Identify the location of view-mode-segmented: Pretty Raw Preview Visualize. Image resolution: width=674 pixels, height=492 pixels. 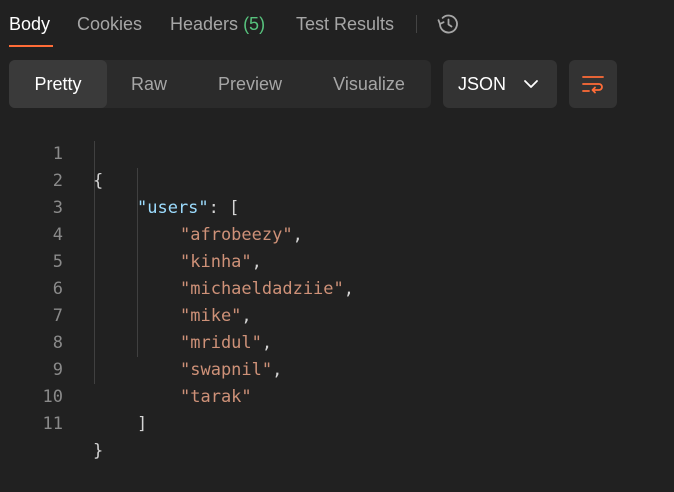
(220, 84).